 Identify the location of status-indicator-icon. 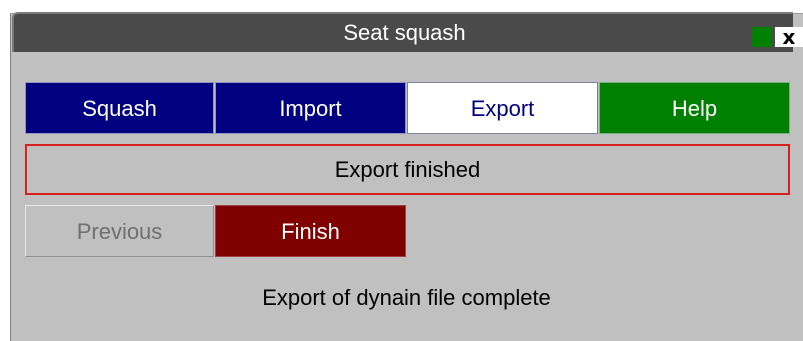
(762, 37).